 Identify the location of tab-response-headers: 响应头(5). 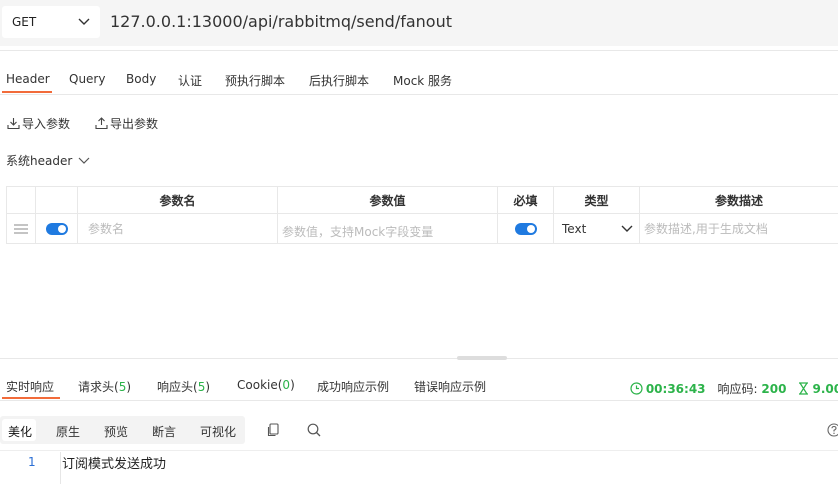
(183, 386).